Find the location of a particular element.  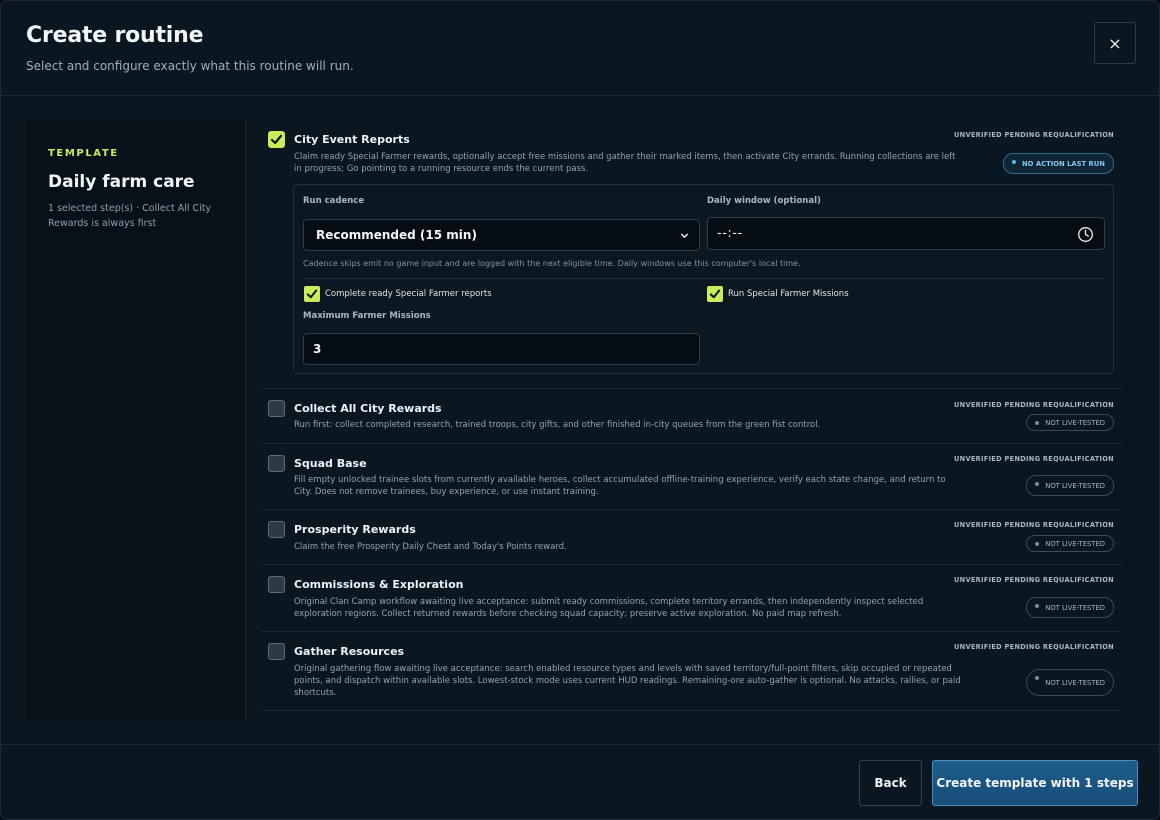

option-label-complete-reports: Complete ready Special Farmer reports is located at coordinates (408, 294).